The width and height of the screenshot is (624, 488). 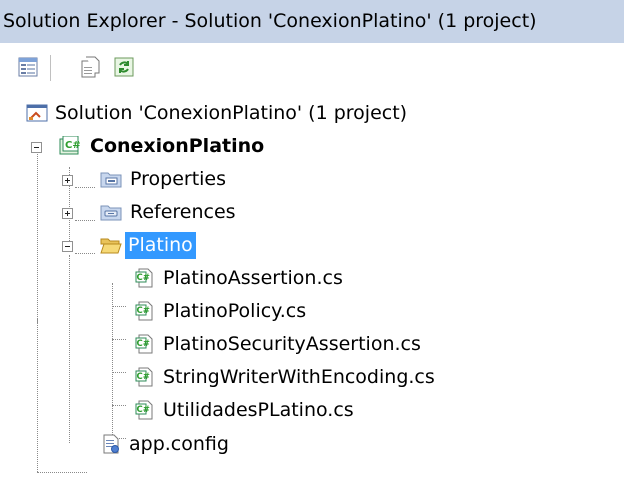 I want to click on tree-item-file: C# StringWriterWithEncoding.cs, so click(x=260, y=377).